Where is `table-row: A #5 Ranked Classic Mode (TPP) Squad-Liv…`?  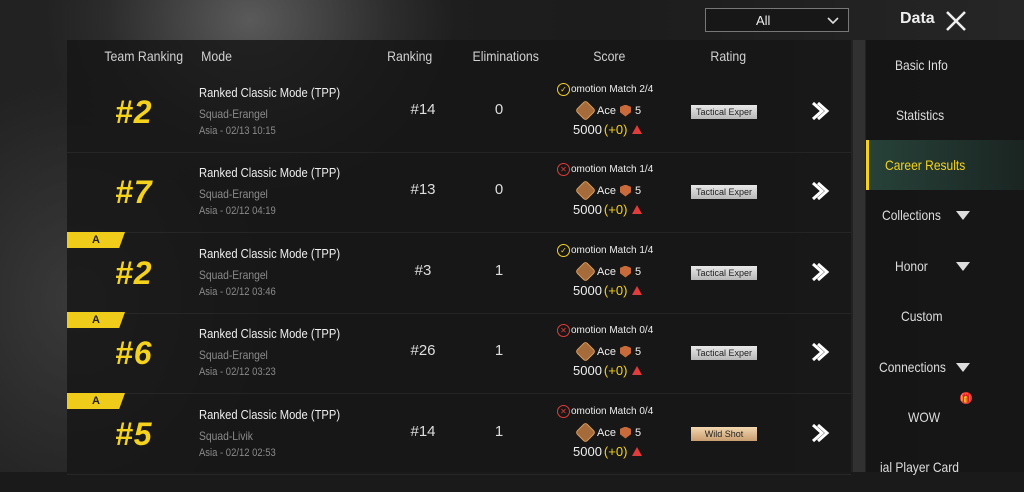 table-row: A #5 Ranked Classic Mode (TPP) Squad-Liv… is located at coordinates (459, 434).